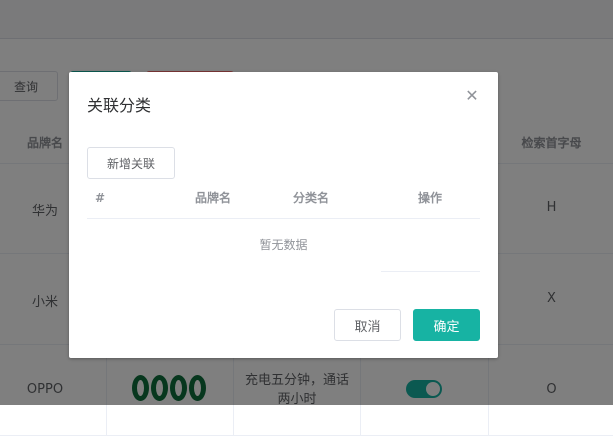  What do you see at coordinates (367, 325) in the screenshot?
I see `cancel-button: 取消` at bounding box center [367, 325].